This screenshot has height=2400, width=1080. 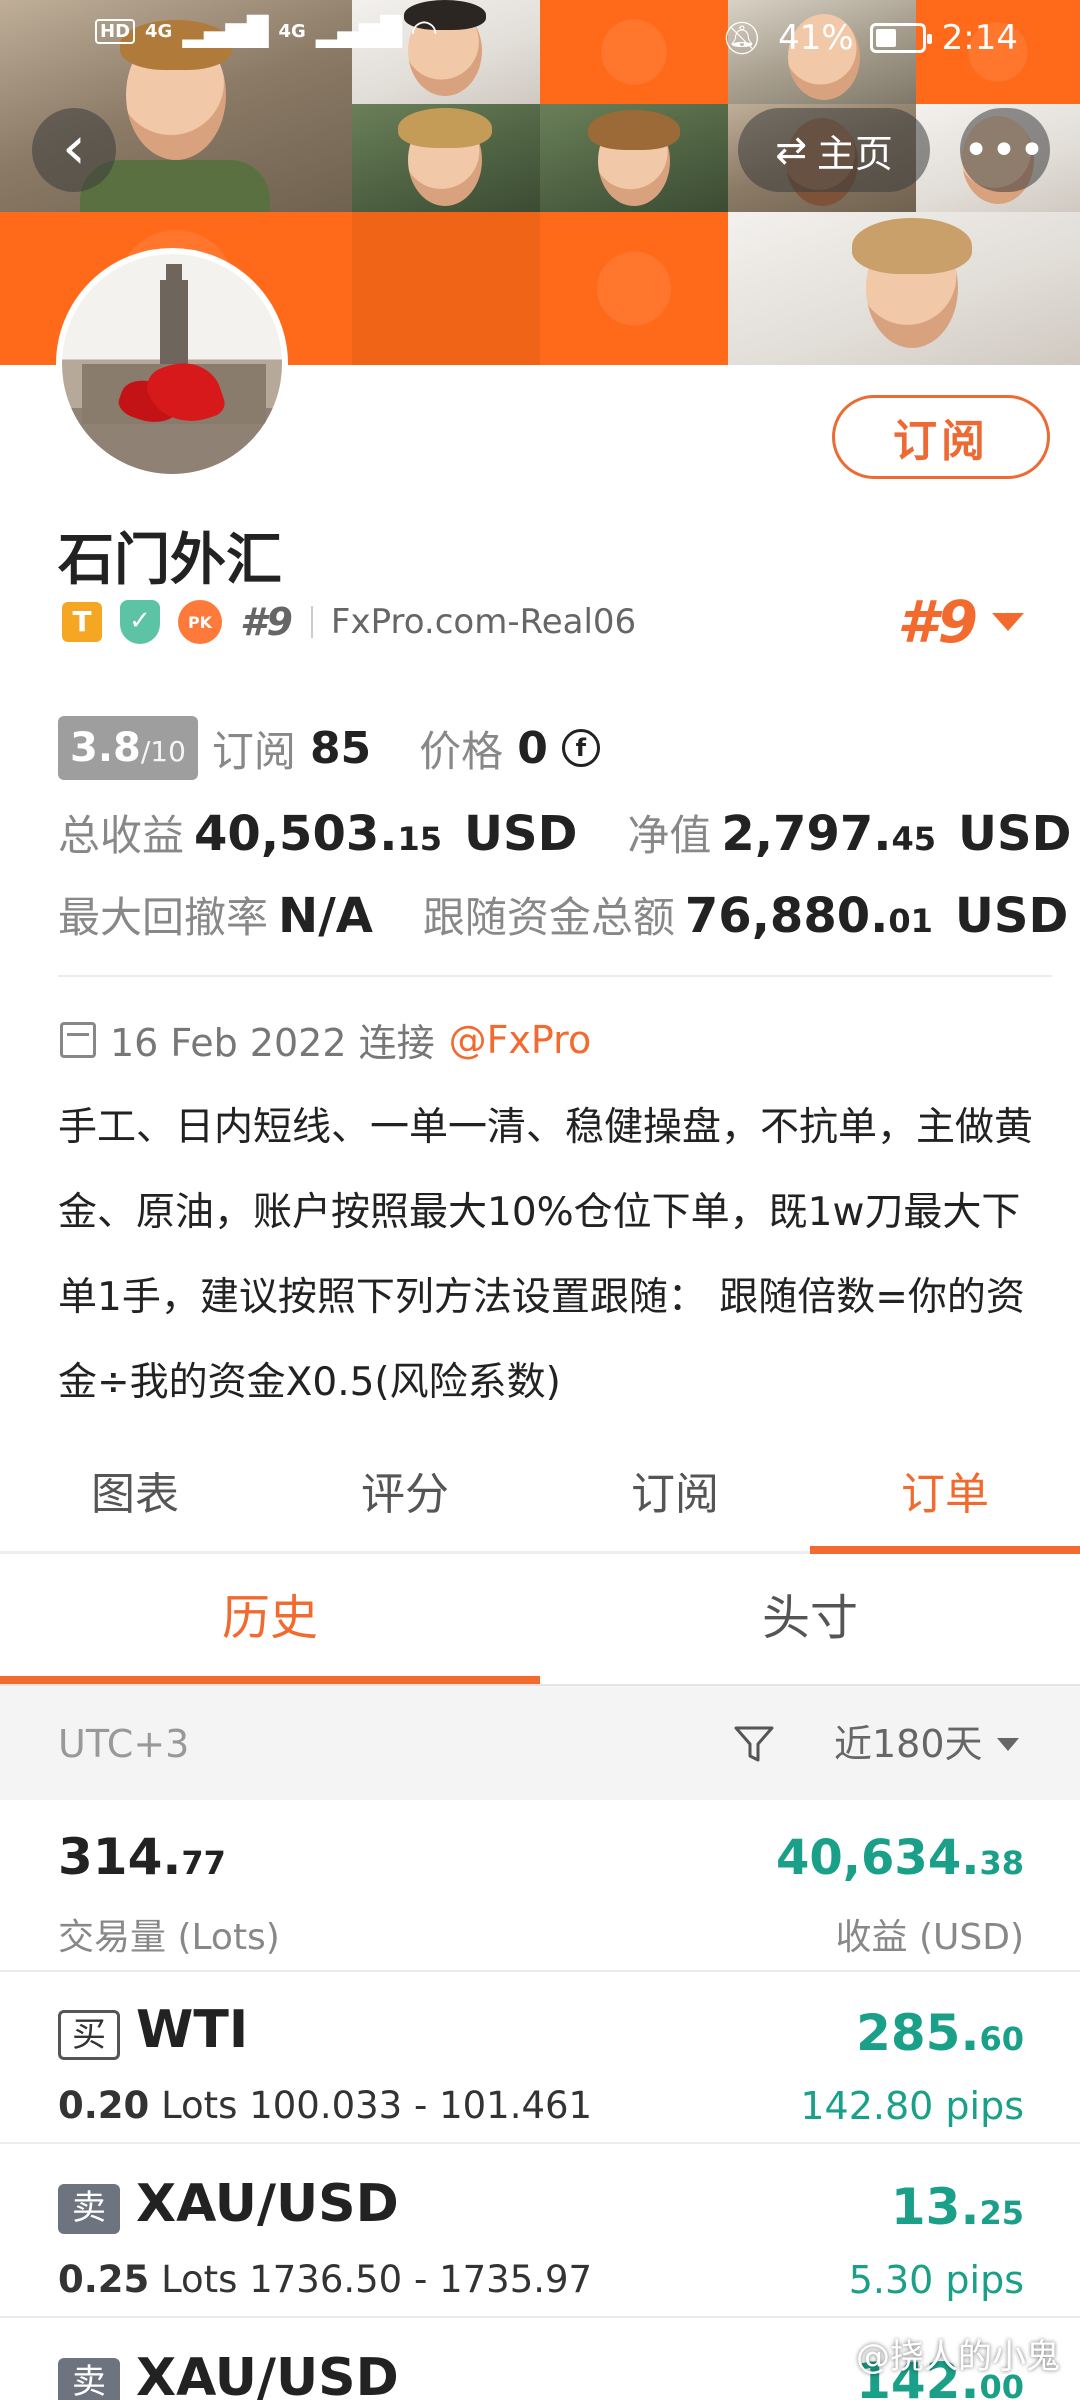 What do you see at coordinates (786, 916) in the screenshot?
I see `follow-funds-int: 76,880.` at bounding box center [786, 916].